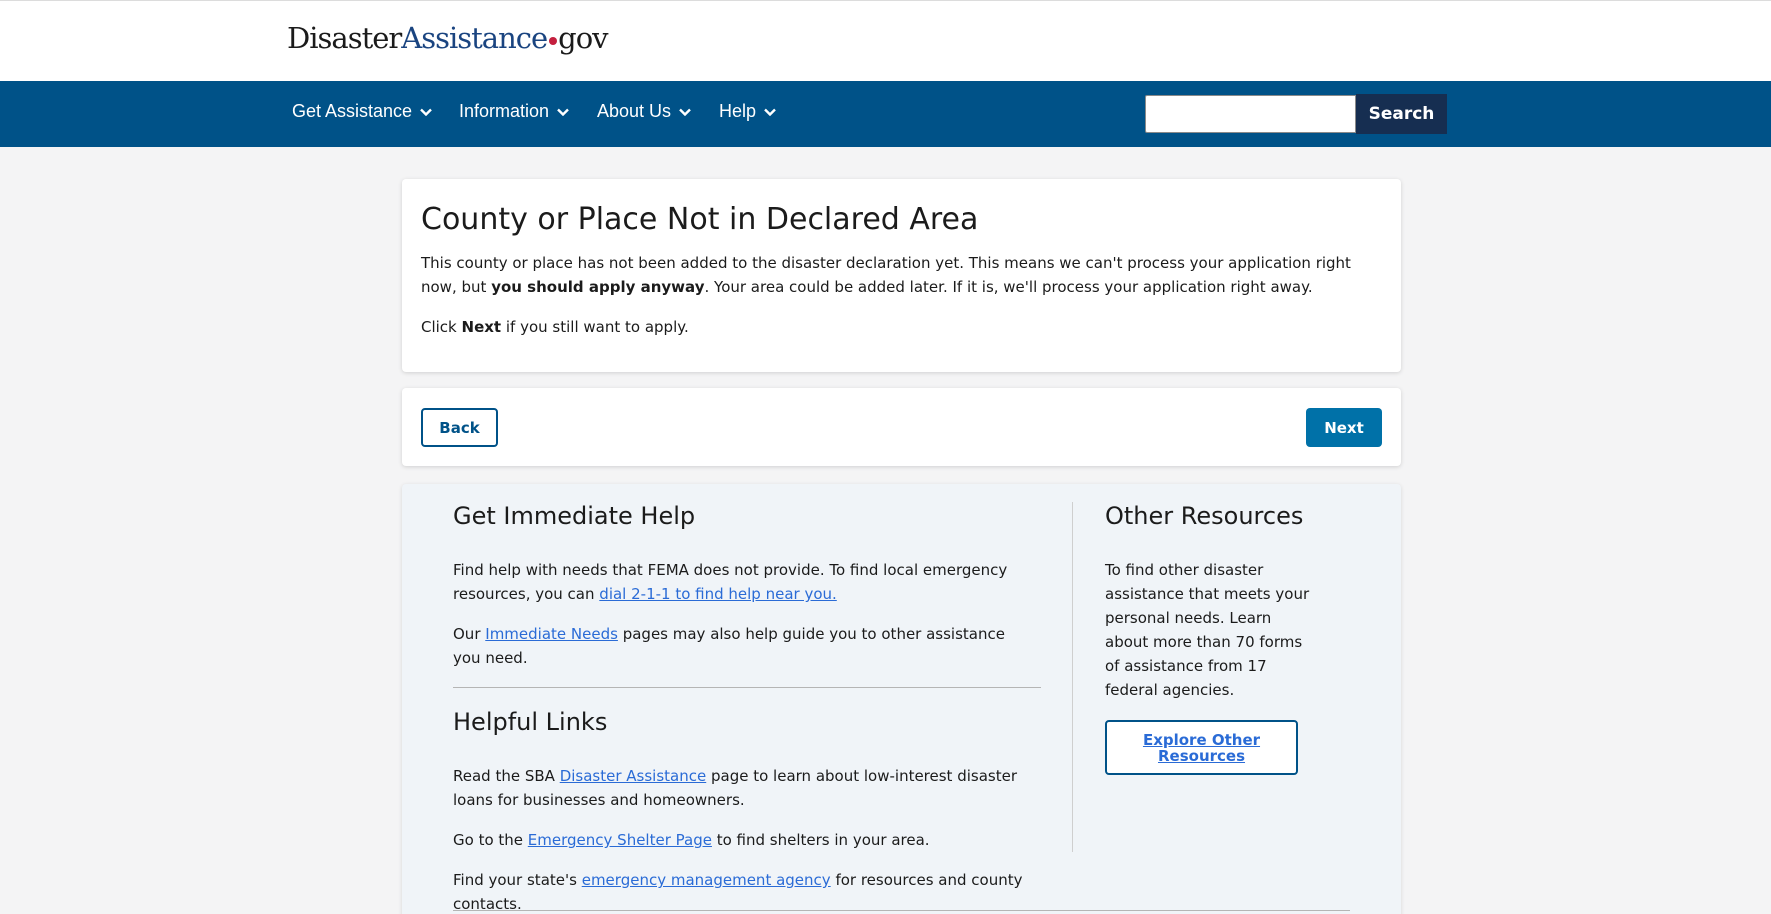  Describe the element at coordinates (597, 327) in the screenshot. I see `instruction-text-b: if you still want to apply.` at that location.